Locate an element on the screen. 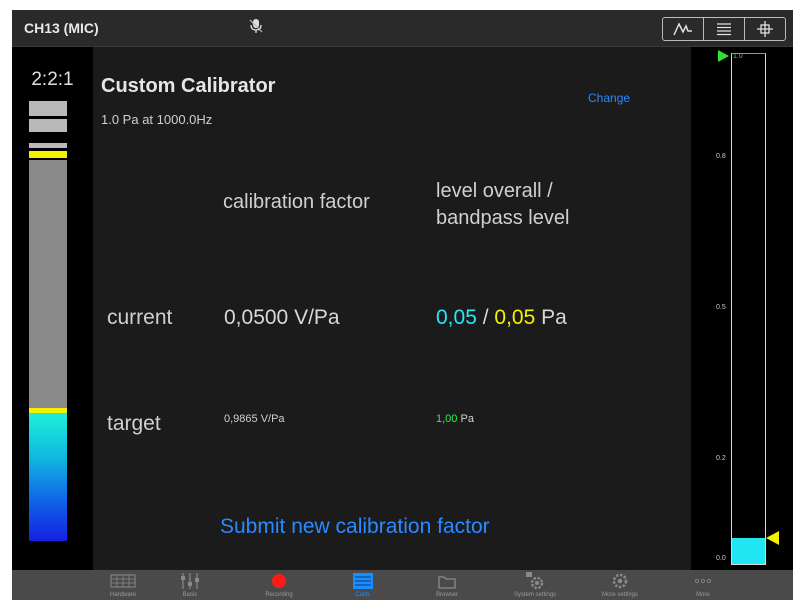  level-marker is located at coordinates (48, 410).